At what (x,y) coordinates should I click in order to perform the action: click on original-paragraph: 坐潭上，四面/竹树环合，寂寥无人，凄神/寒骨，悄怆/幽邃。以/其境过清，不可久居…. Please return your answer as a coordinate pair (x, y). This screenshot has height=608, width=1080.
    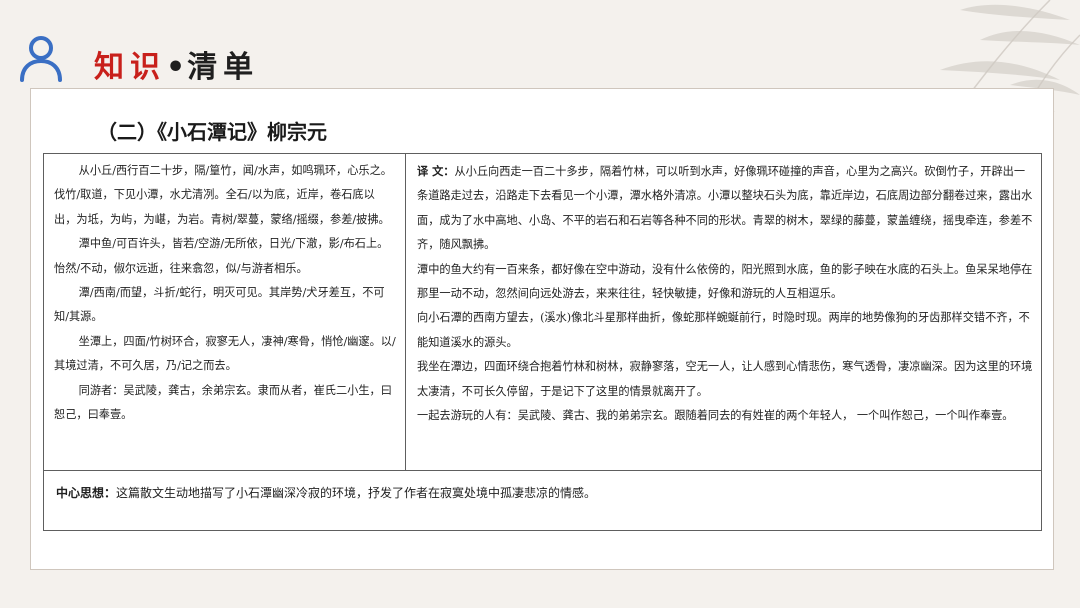
    Looking at the image, I should click on (225, 353).